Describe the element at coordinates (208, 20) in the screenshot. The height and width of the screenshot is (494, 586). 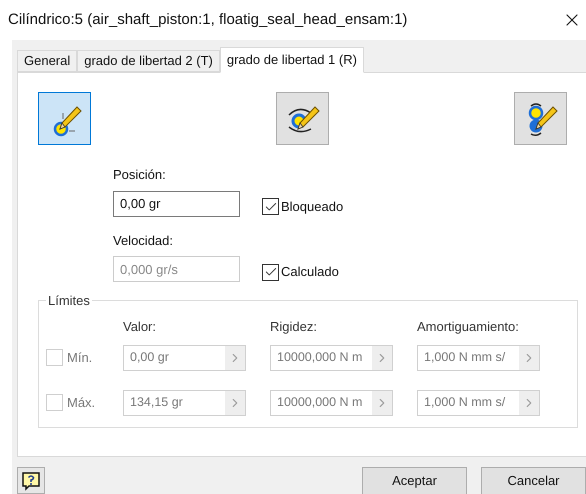
I see `window-title: Cilíndrico:5 (air_shaft_piston:1, floatig_seal_head_ensam:1)` at that location.